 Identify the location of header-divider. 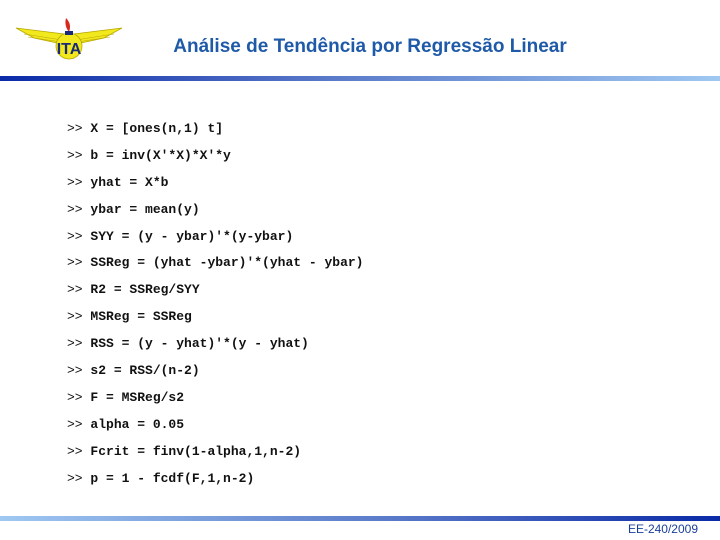
(360, 78).